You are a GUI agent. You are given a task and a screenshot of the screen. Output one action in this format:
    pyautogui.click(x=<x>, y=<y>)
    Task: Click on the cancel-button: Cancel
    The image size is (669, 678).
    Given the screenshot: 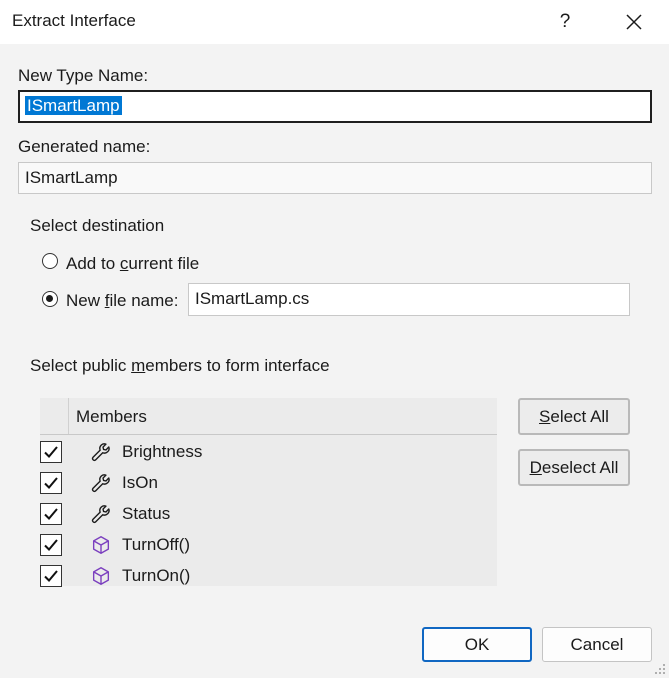 What is the action you would take?
    pyautogui.click(x=597, y=644)
    